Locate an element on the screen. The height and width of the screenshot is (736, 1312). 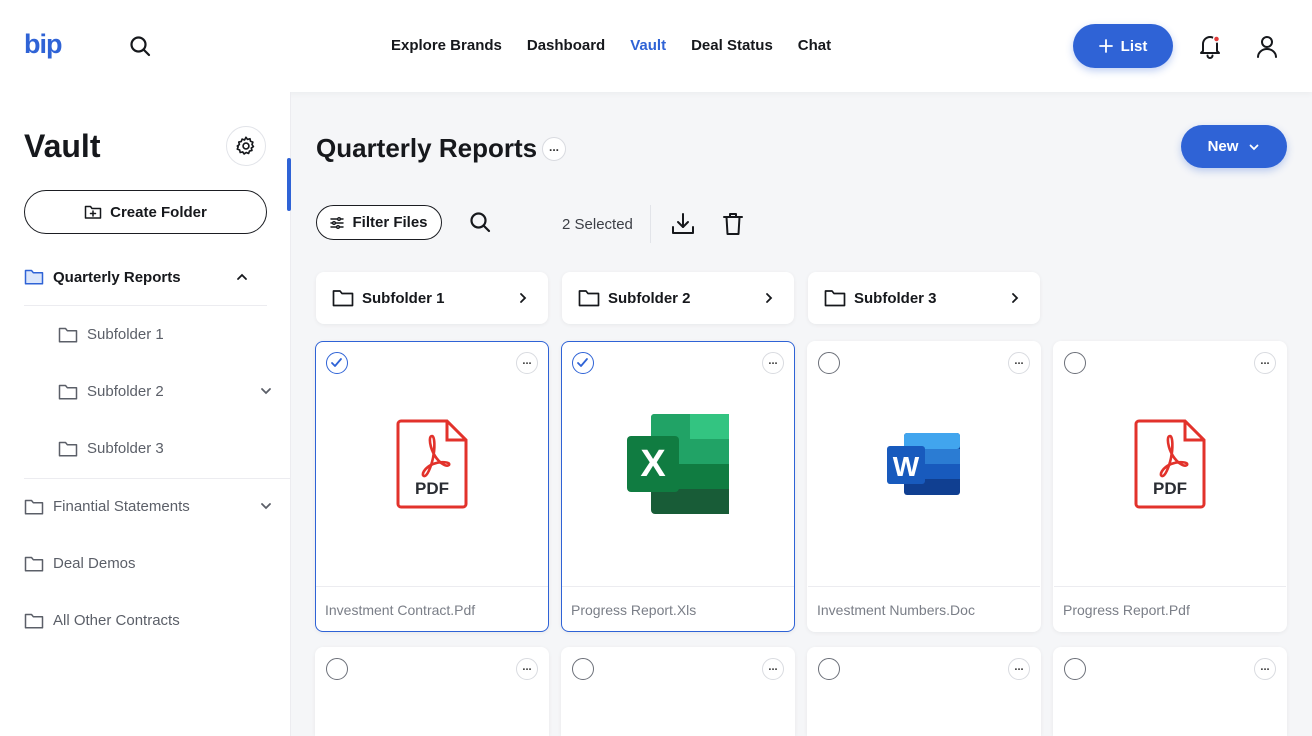
sidebar-item-subfolder-2: Subfolder 2 is located at coordinates (174, 391).